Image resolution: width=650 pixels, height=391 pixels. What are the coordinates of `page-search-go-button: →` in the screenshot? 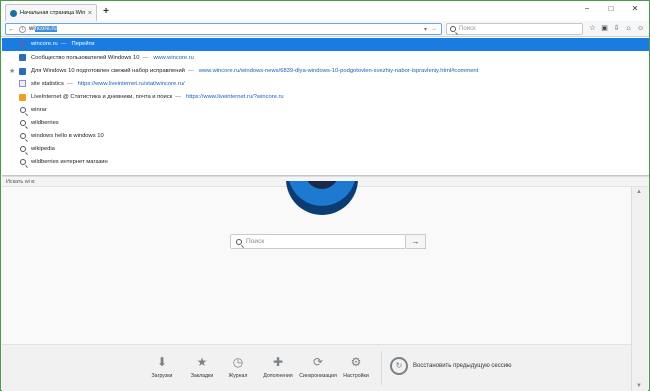 It's located at (416, 241).